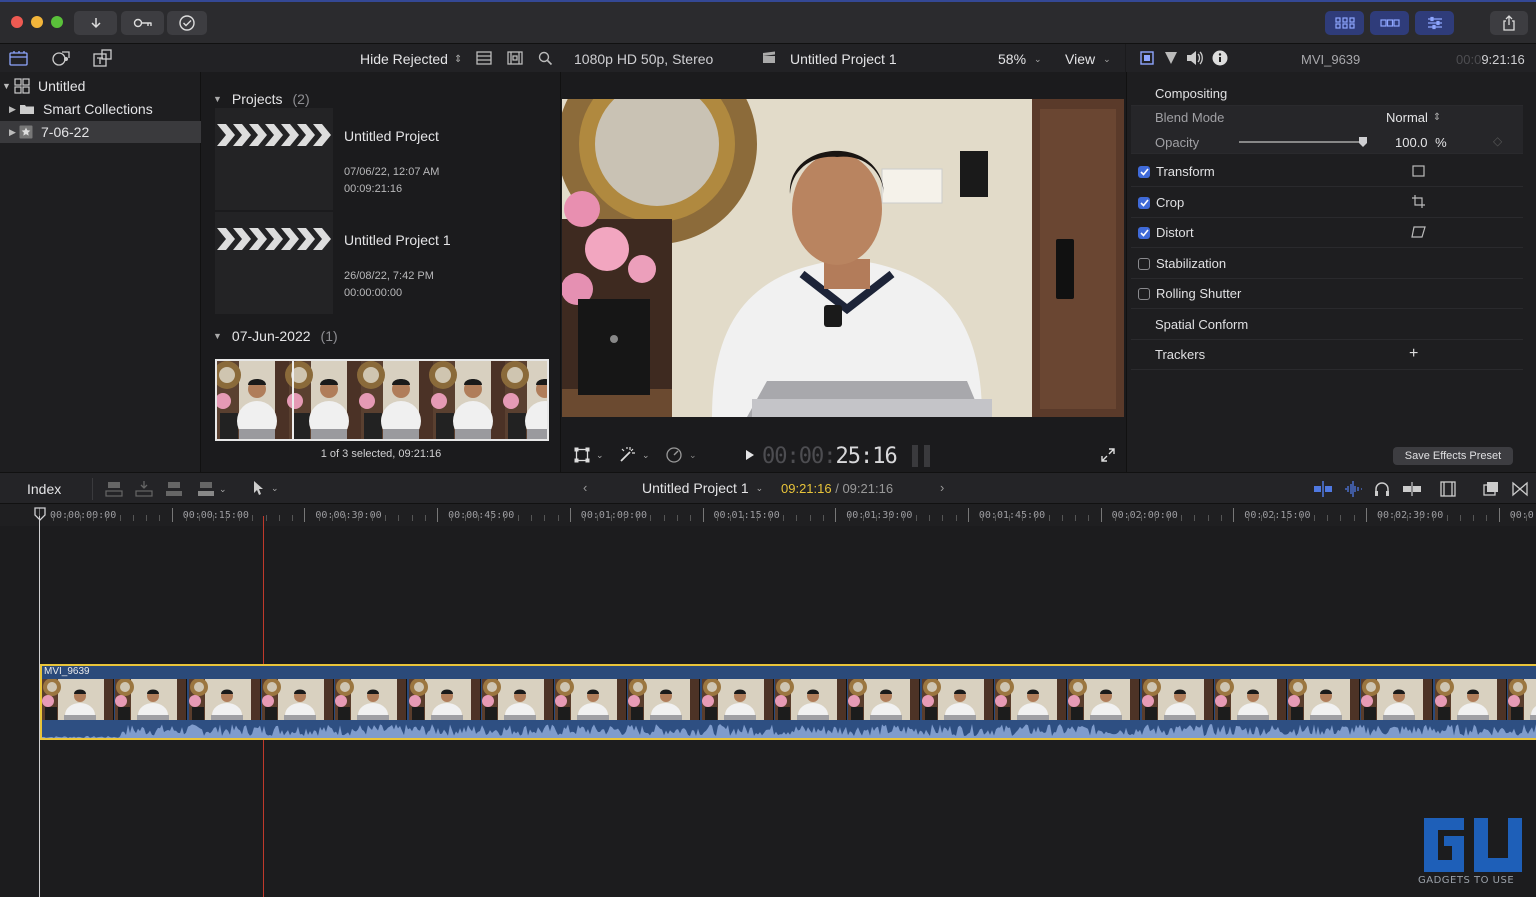  What do you see at coordinates (57, 22) in the screenshot?
I see `zoom-window-button` at bounding box center [57, 22].